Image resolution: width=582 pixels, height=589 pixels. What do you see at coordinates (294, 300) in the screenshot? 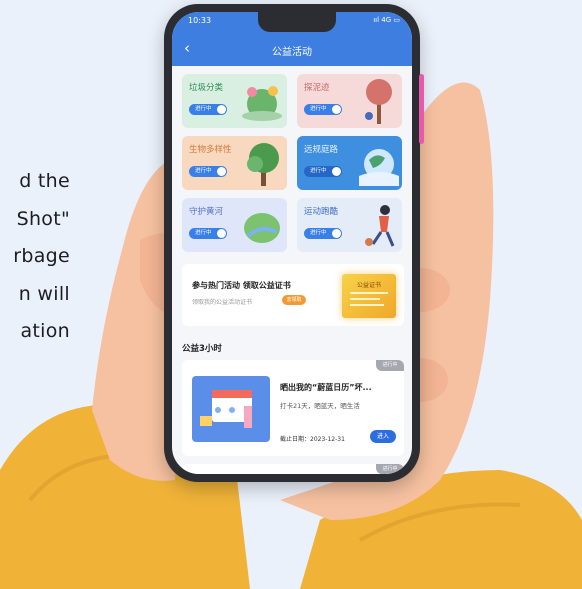
I see `claim-certificate-button: 去领取` at bounding box center [294, 300].